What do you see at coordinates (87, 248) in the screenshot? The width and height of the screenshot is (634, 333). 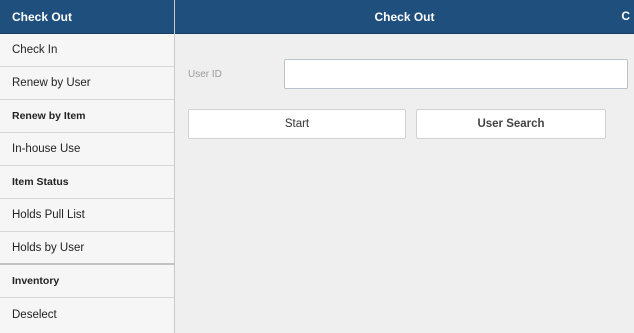 I see `sidebar-item-holds-by-user: Holds by User` at bounding box center [87, 248].